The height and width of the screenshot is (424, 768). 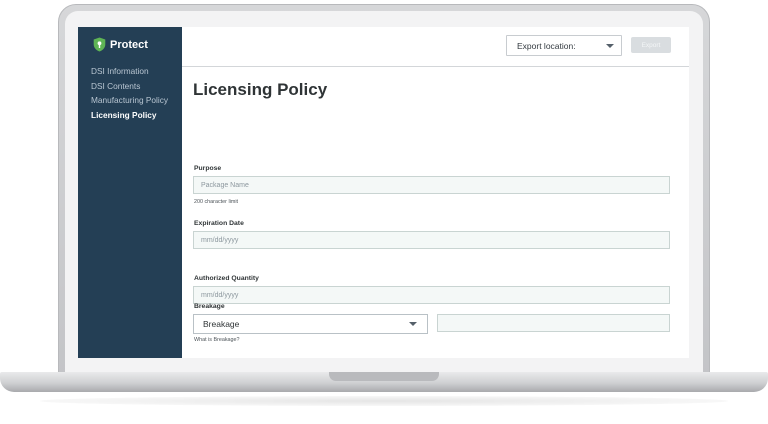 What do you see at coordinates (220, 295) in the screenshot?
I see `authorized-quantity-placeholder: mm/dd/yyyy` at bounding box center [220, 295].